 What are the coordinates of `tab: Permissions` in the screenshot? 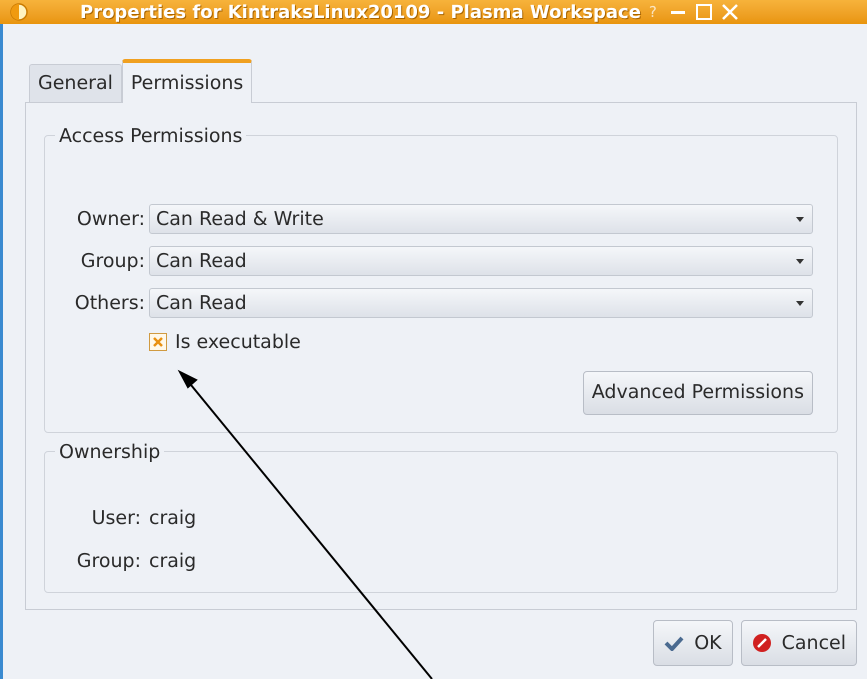 It's located at (187, 81).